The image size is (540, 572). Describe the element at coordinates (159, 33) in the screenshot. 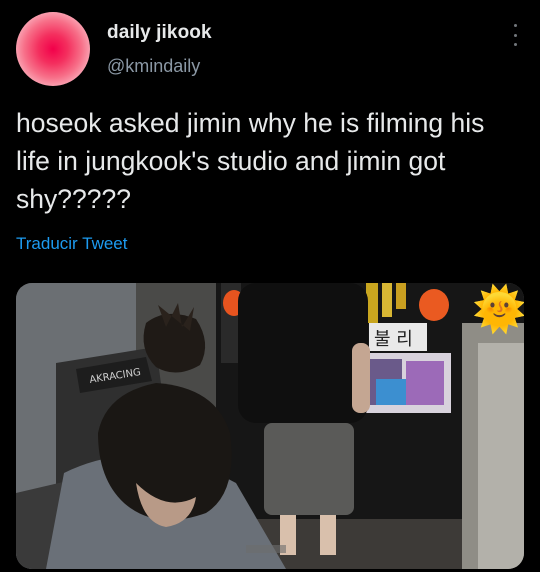

I see `author-name: daily jikook` at that location.